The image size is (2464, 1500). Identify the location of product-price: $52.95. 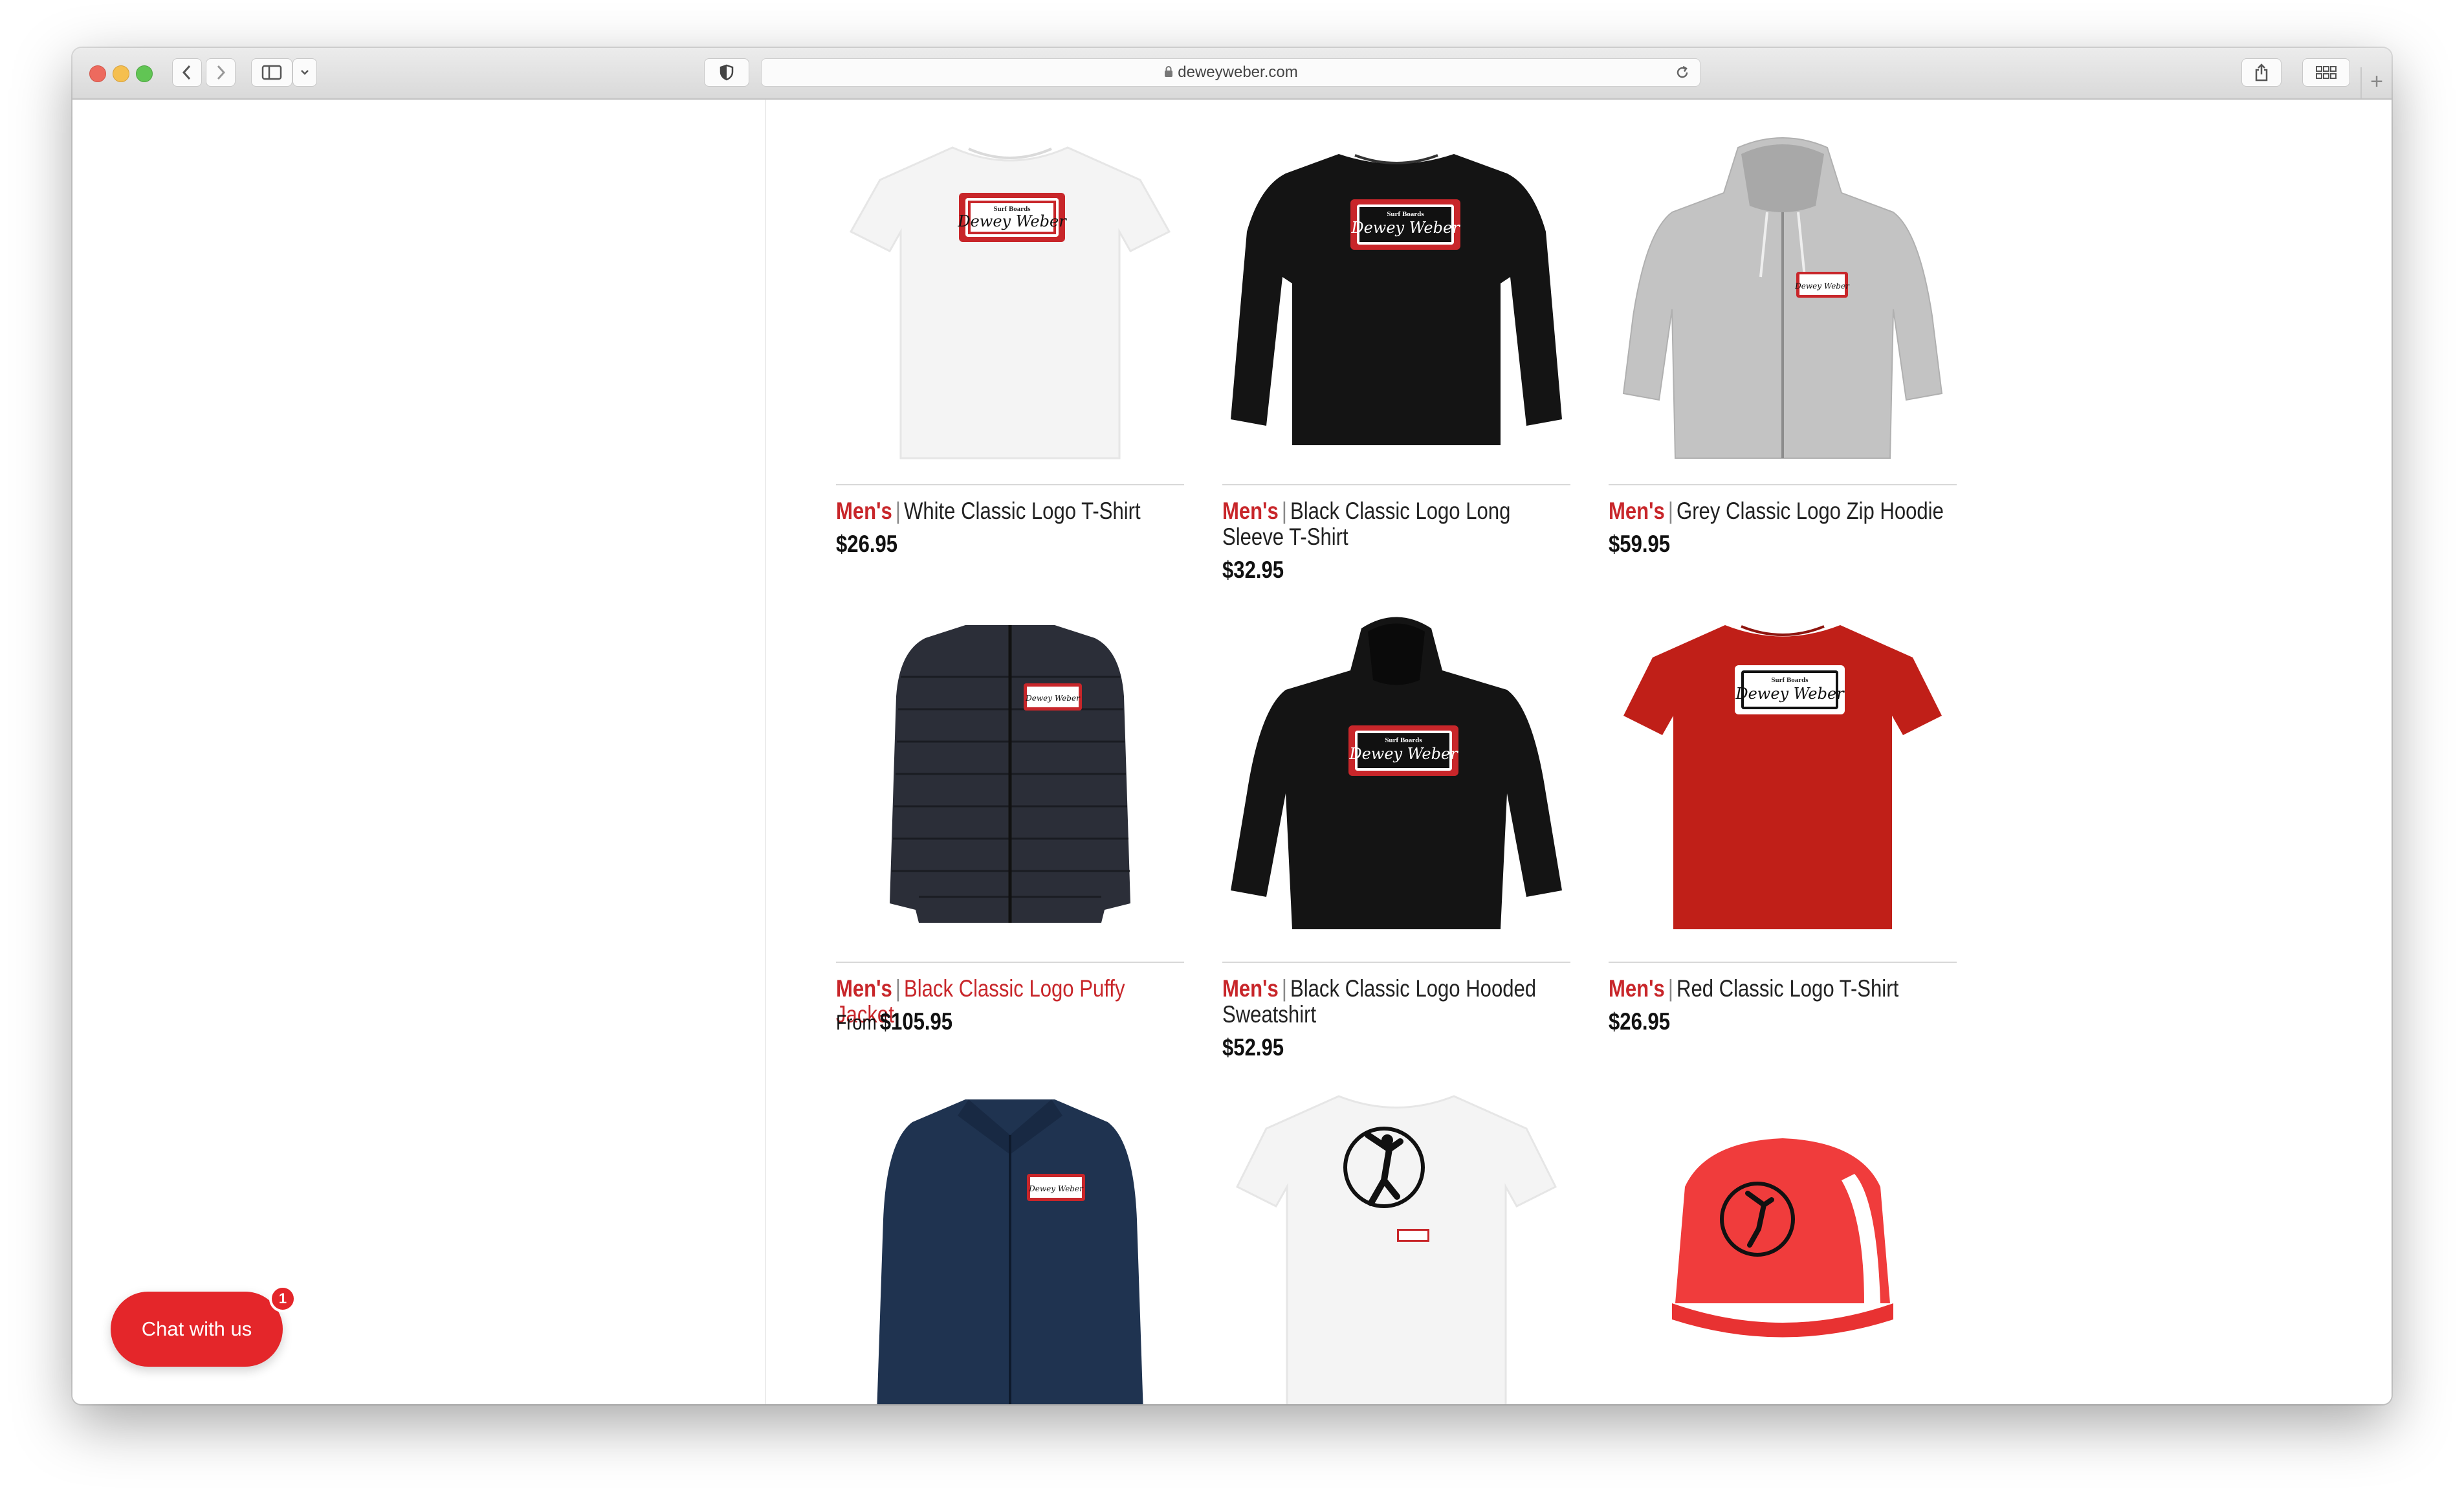
(1253, 1047).